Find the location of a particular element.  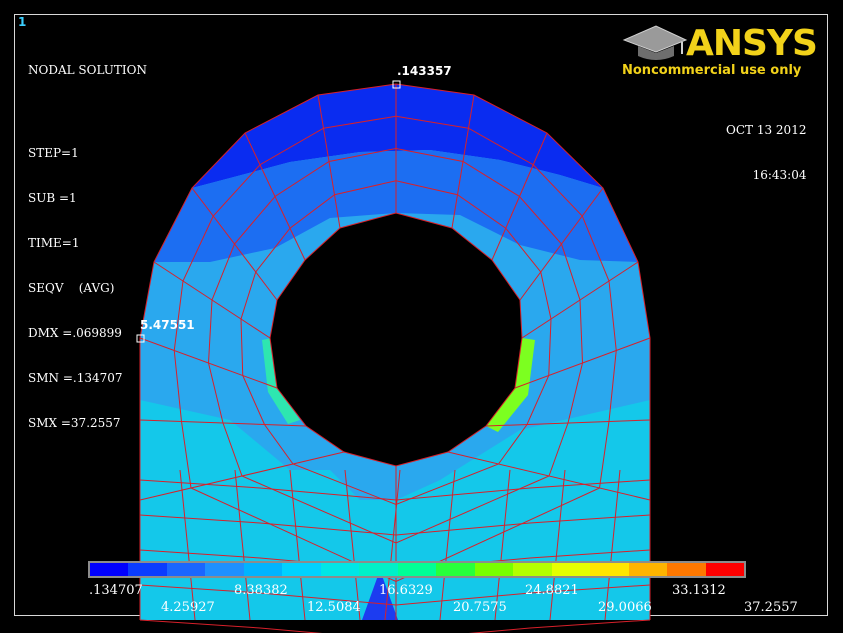

sub-value: SUB =1 is located at coordinates (52, 198).